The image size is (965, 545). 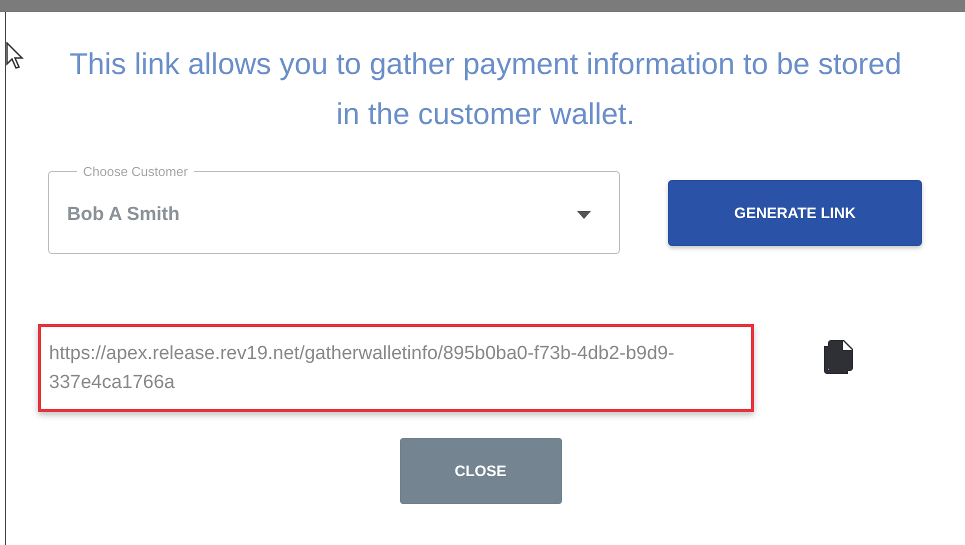 I want to click on link-field: https://apex.release.rev19.net/gatherwalletinfo/895b0ba0-f73b-4db2-b9d9-337e4ca1766a, so click(x=396, y=368).